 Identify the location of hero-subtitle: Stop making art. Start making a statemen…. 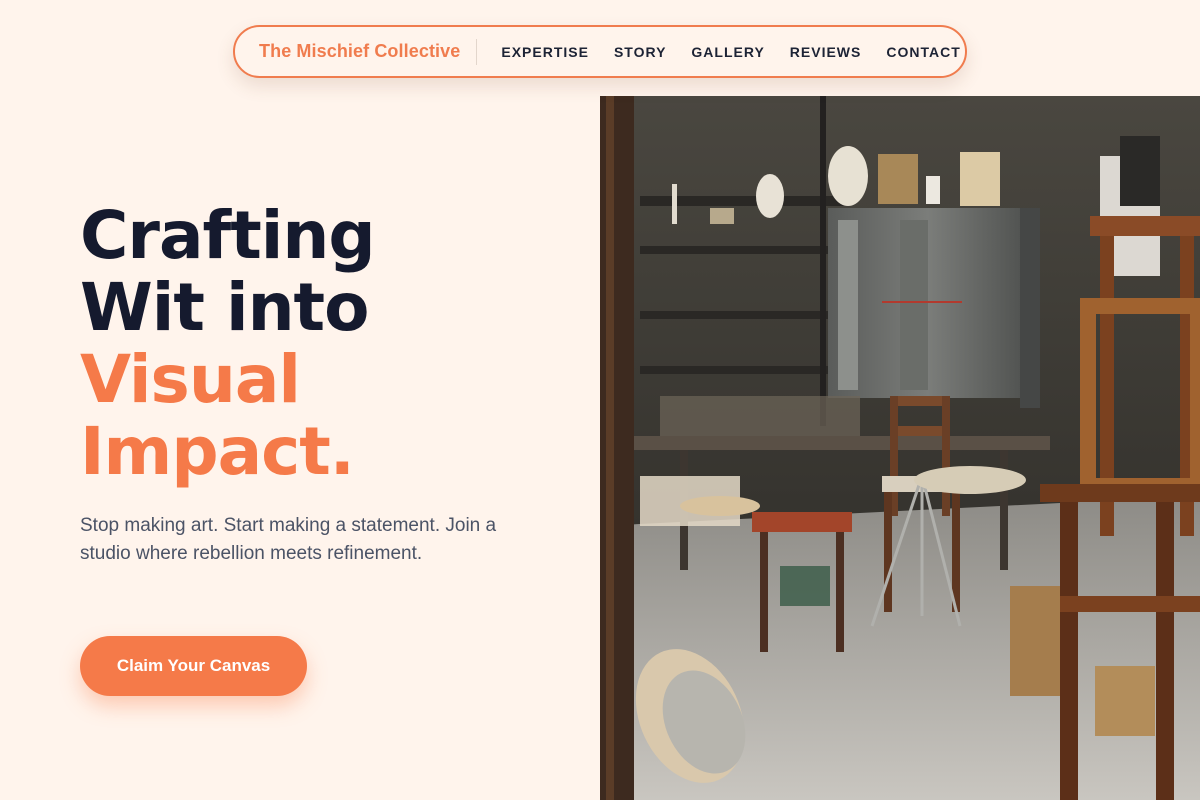
(288, 539).